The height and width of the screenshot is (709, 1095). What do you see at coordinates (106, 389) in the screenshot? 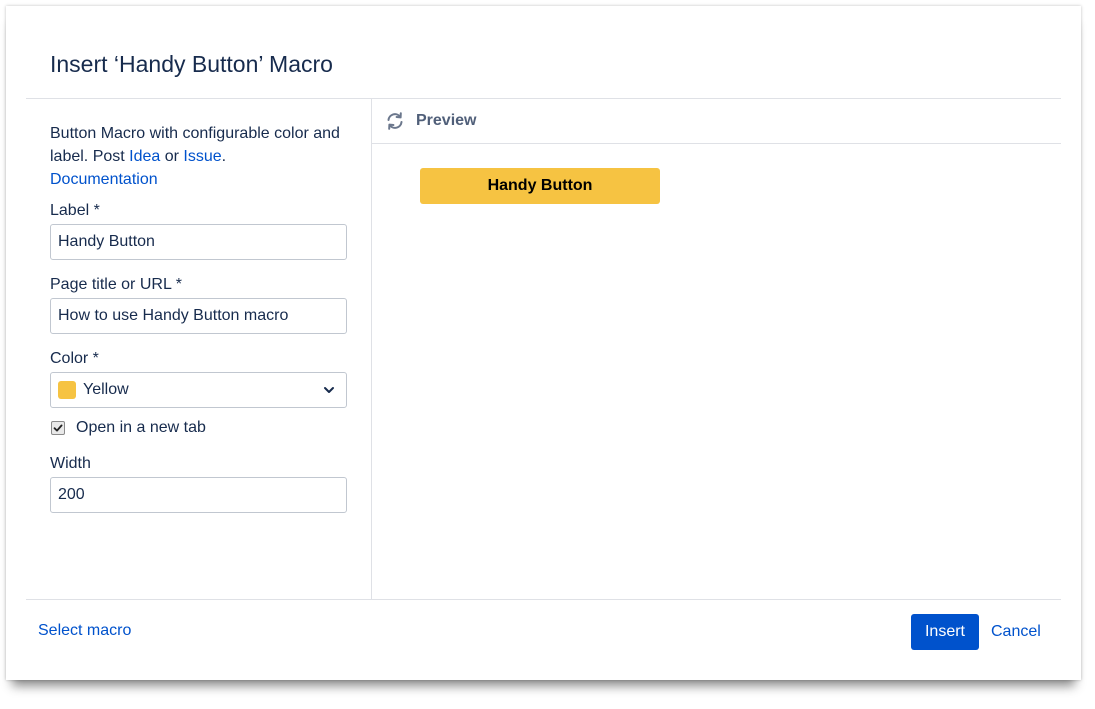
I see `color-select-value: Yellow` at bounding box center [106, 389].